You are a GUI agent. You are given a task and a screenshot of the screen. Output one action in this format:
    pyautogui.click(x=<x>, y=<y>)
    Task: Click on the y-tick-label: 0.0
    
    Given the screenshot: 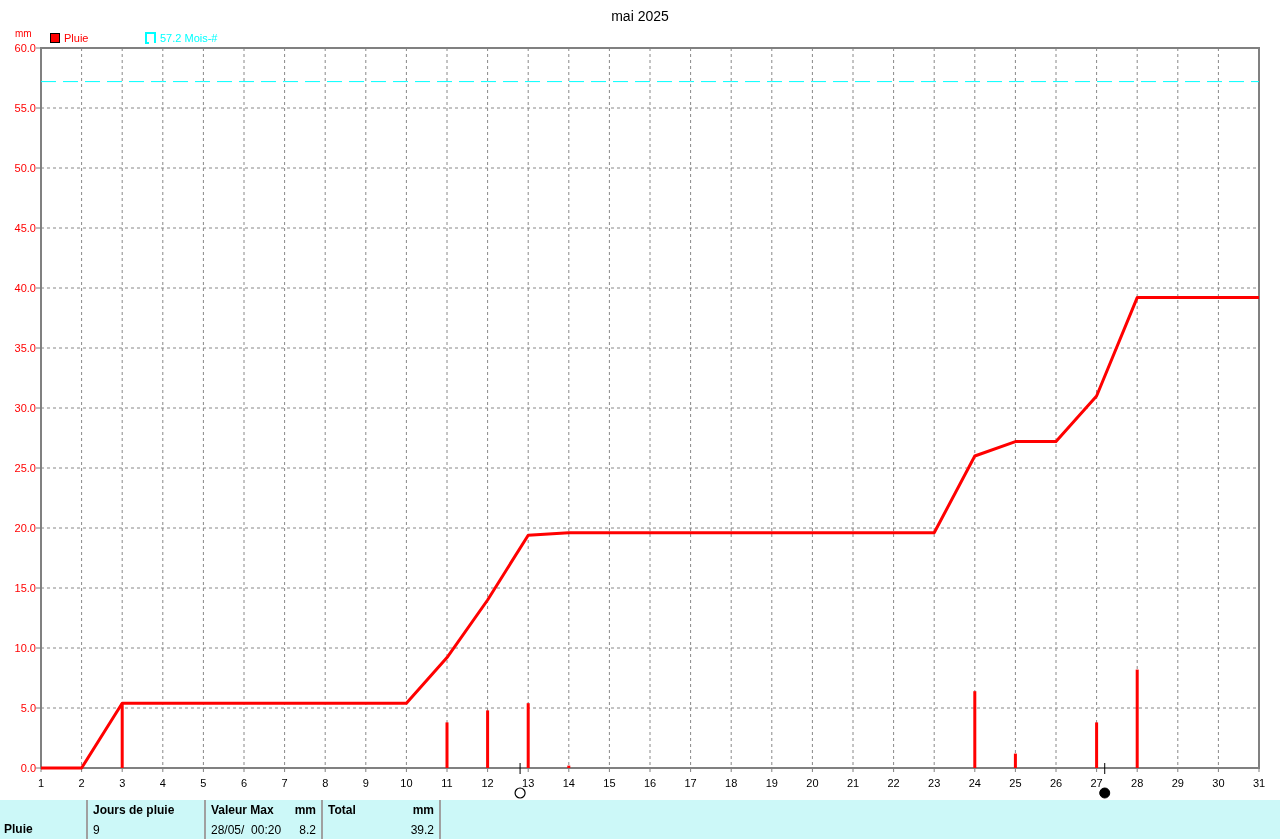 What is the action you would take?
    pyautogui.click(x=28, y=768)
    